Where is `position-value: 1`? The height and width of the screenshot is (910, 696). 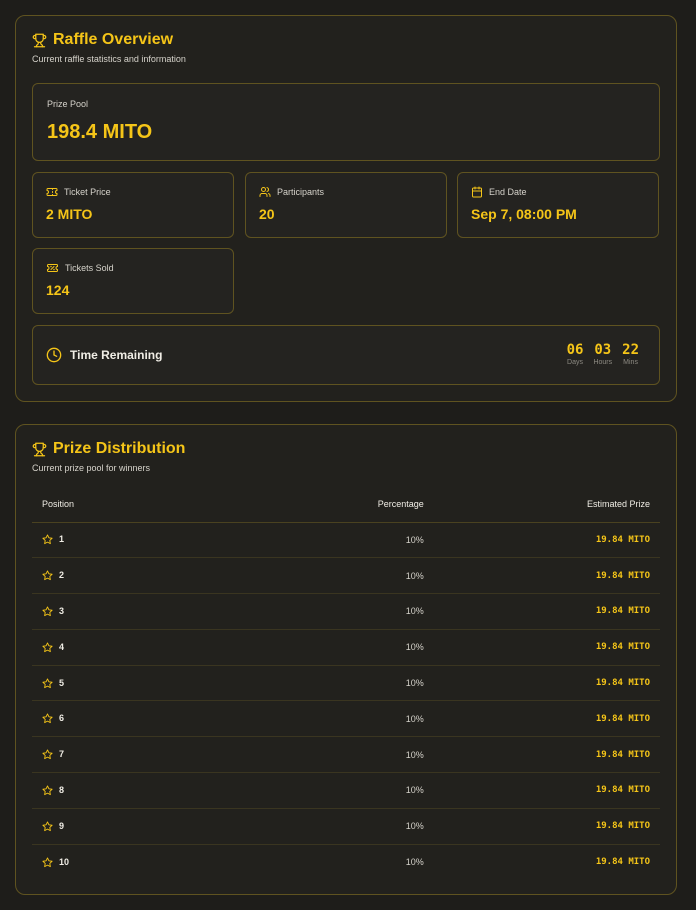
position-value: 1 is located at coordinates (62, 539).